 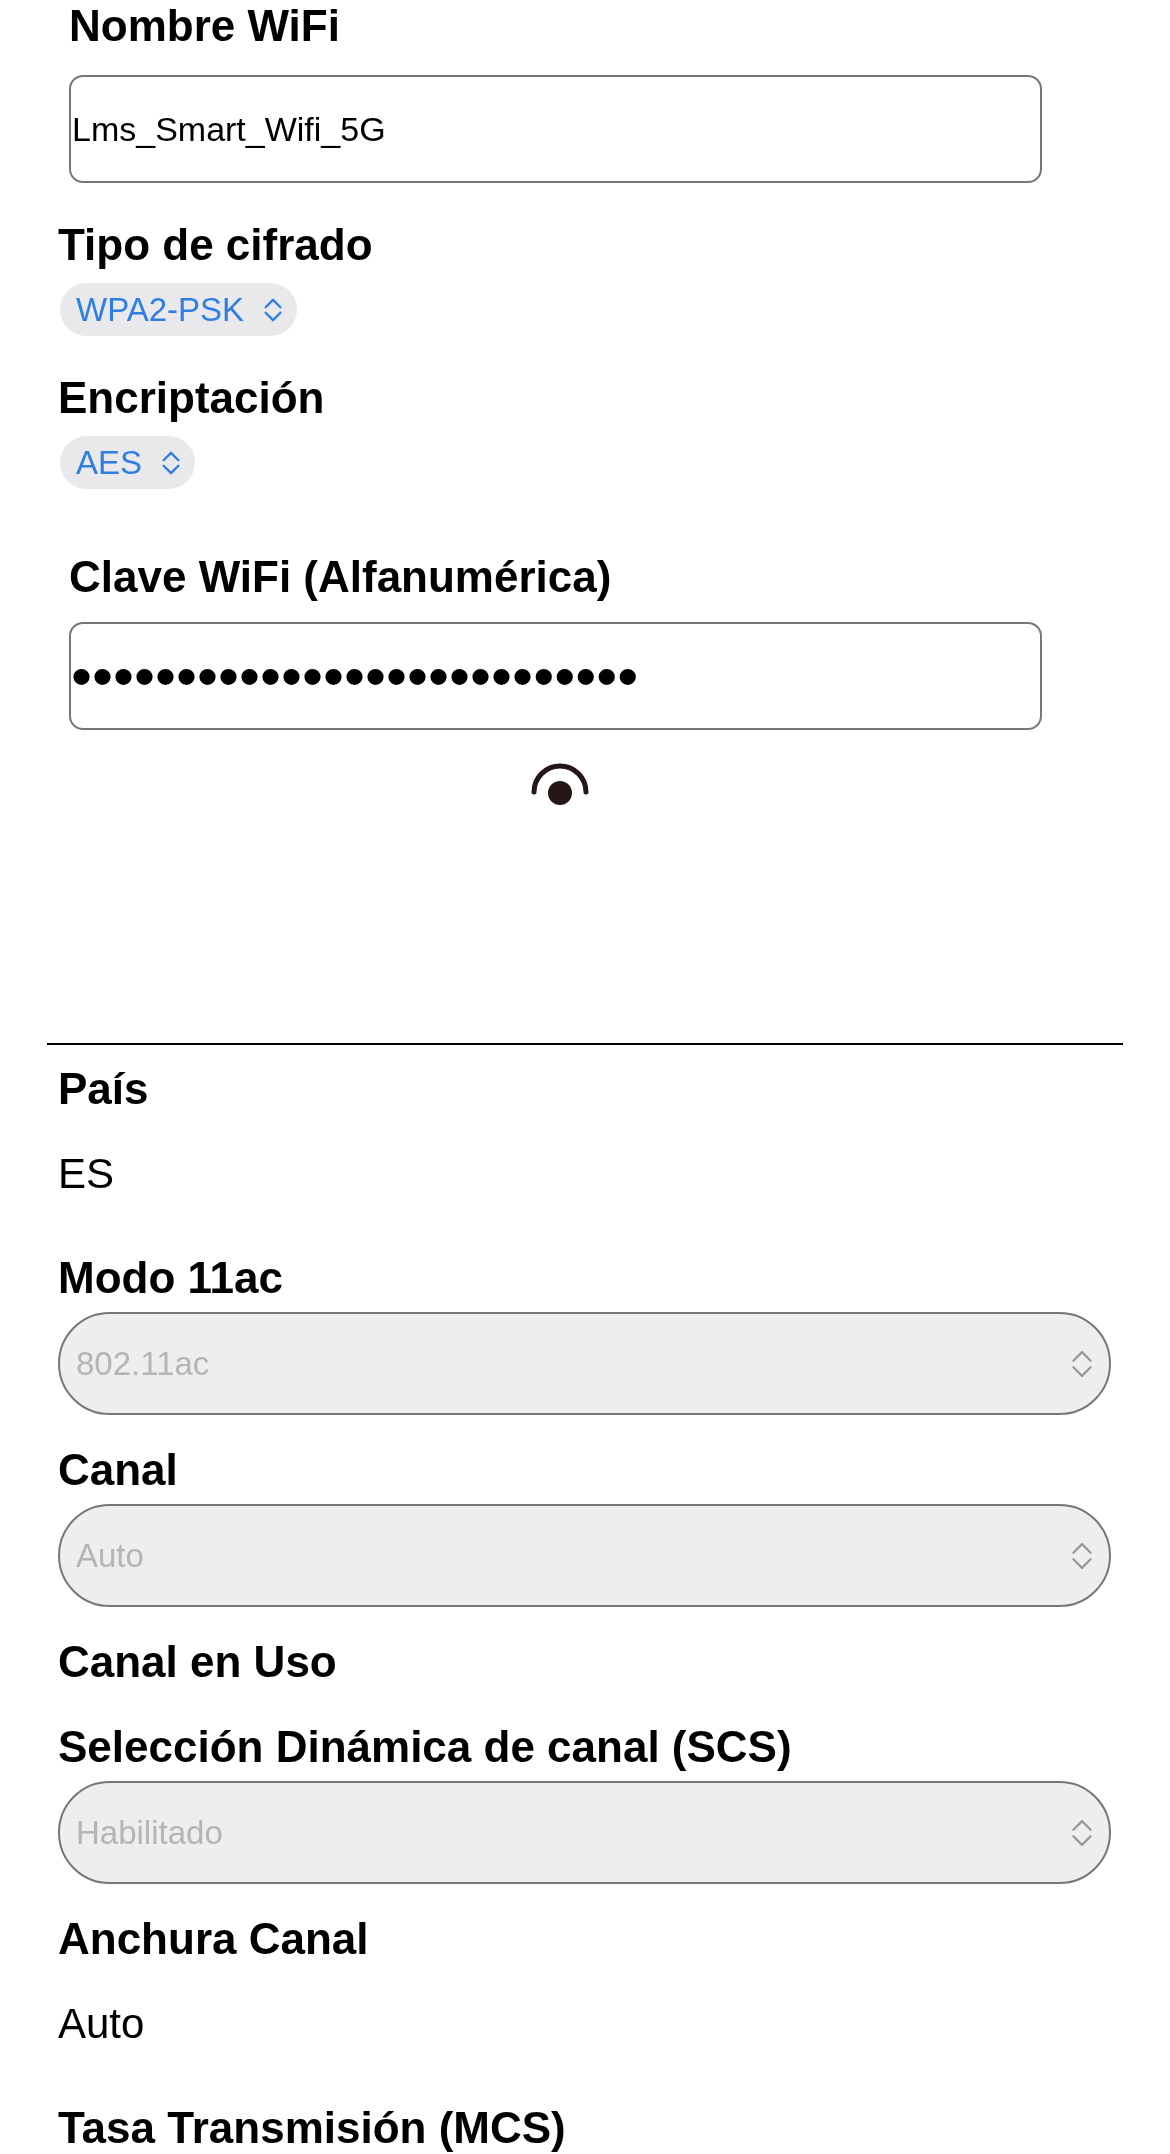 I want to click on field-label: Anchura Canal, so click(x=214, y=1939).